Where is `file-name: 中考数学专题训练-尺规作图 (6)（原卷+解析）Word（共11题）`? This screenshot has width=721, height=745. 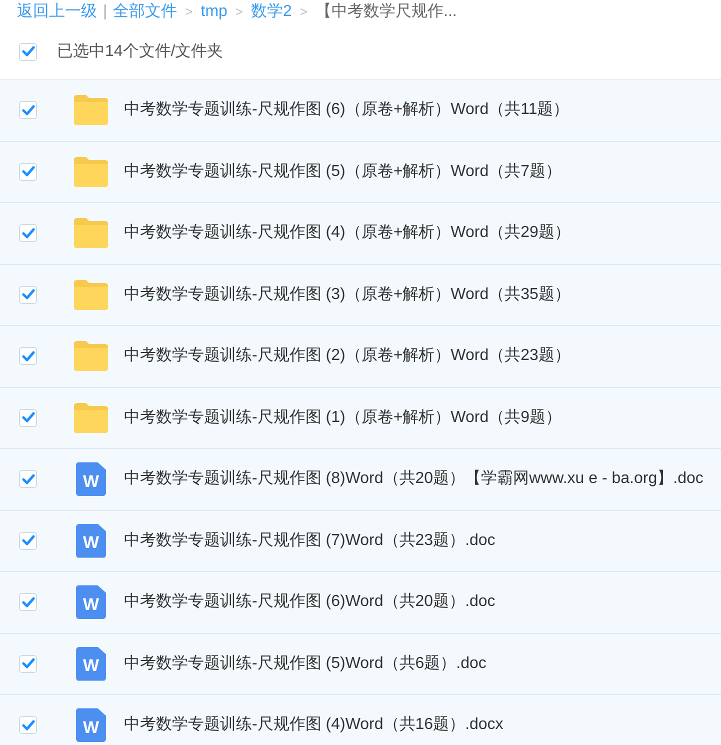 file-name: 中考数学专题训练-尺规作图 (6)（原卷+解析）Word（共11题） is located at coordinates (347, 110).